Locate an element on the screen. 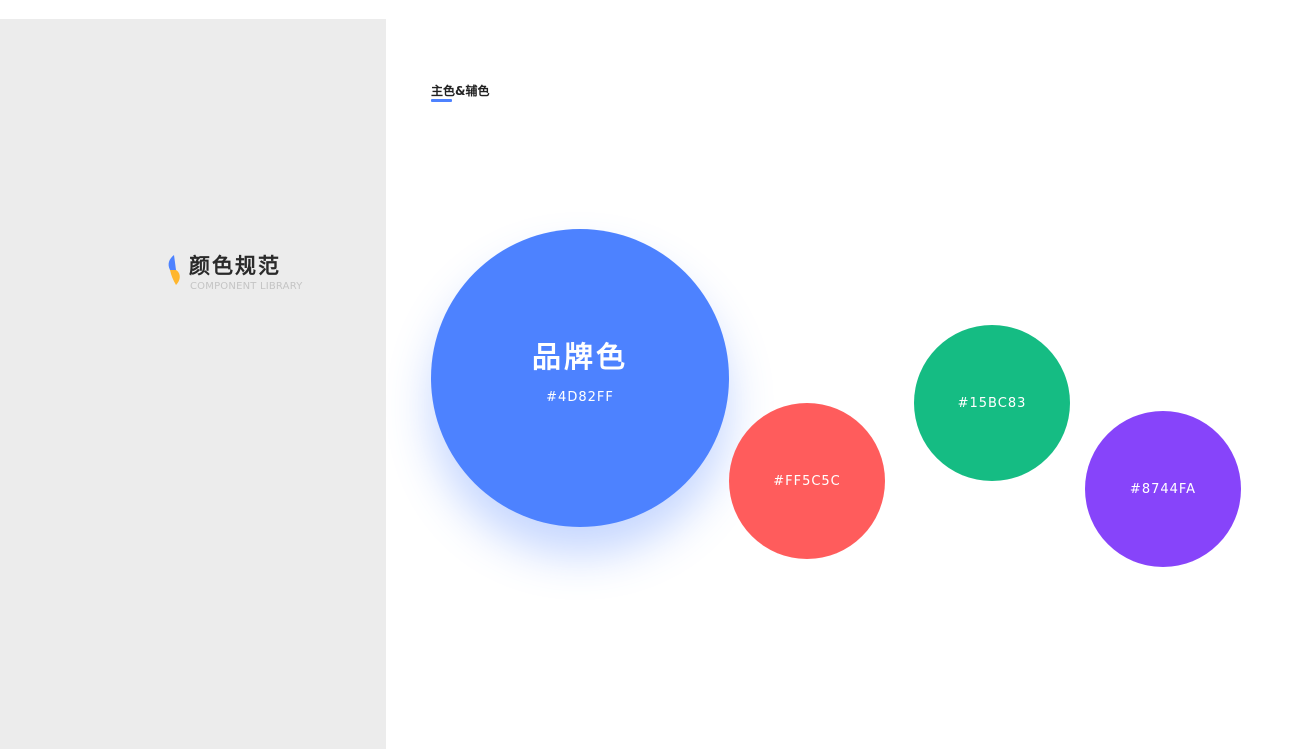  swatch-hex: #8744FA is located at coordinates (1163, 489).